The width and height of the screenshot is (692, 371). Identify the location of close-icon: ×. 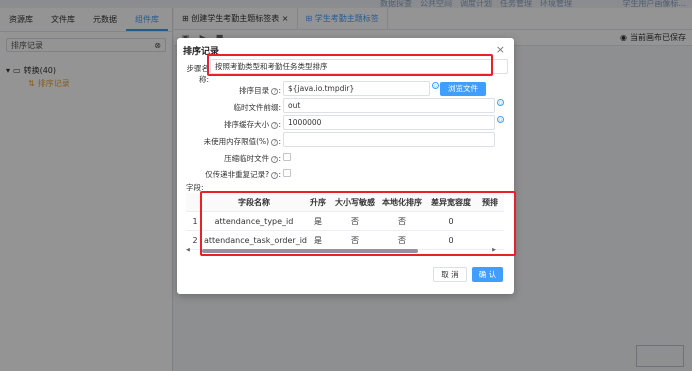
(500, 49).